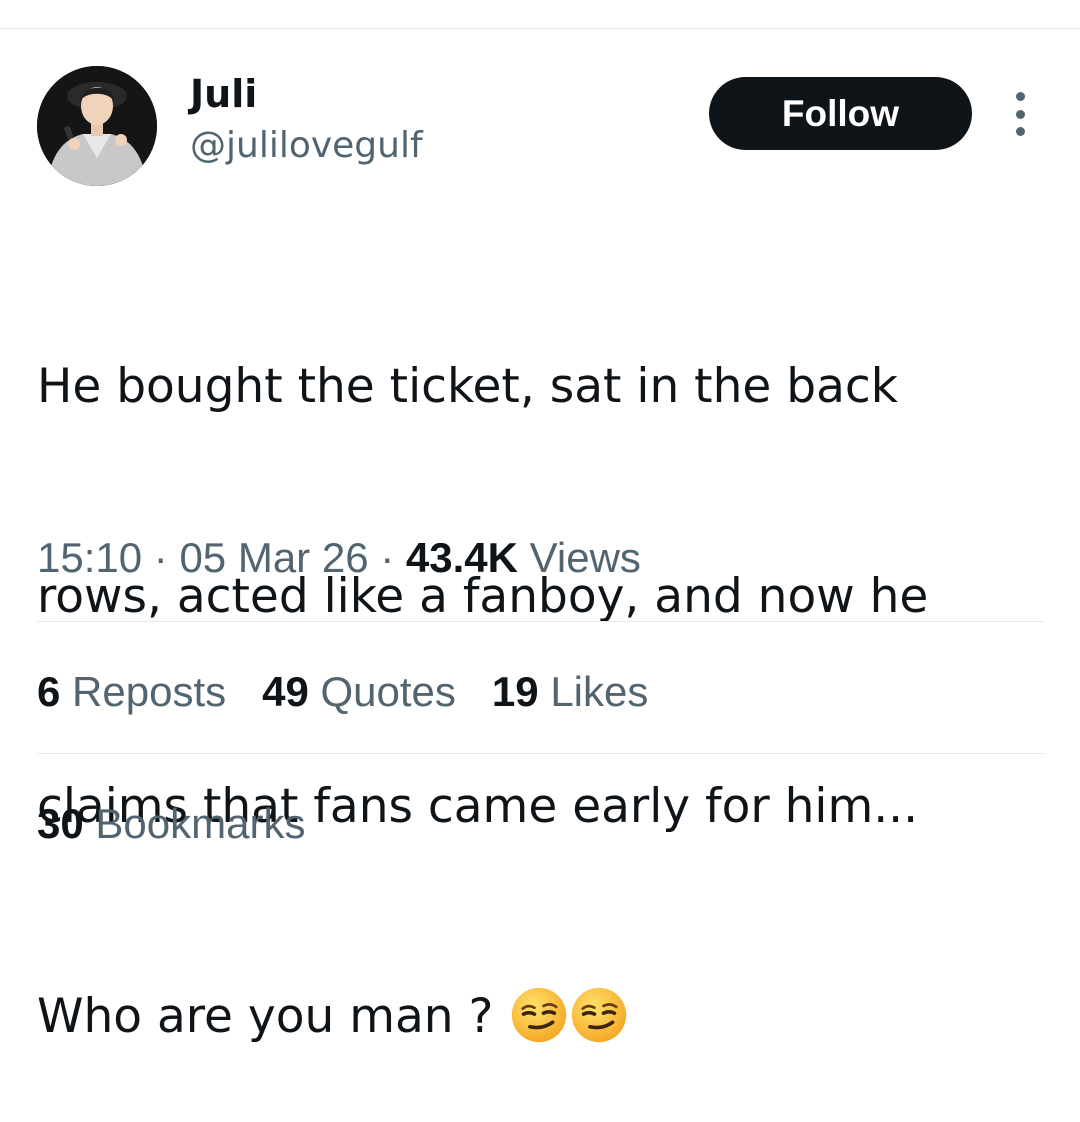  Describe the element at coordinates (273, 557) in the screenshot. I see `tweet-date: 05 Mar 26` at that location.